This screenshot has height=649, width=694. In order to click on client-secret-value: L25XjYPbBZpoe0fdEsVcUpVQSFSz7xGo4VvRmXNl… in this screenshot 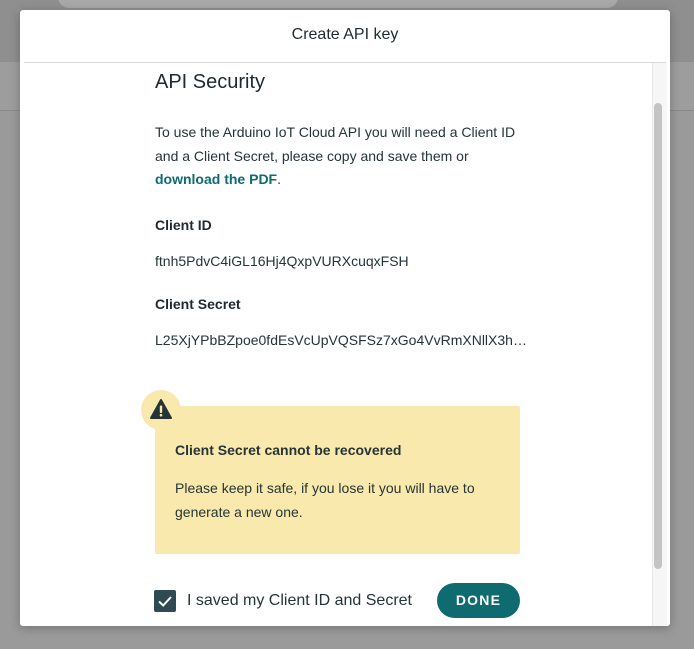, I will do `click(344, 340)`.